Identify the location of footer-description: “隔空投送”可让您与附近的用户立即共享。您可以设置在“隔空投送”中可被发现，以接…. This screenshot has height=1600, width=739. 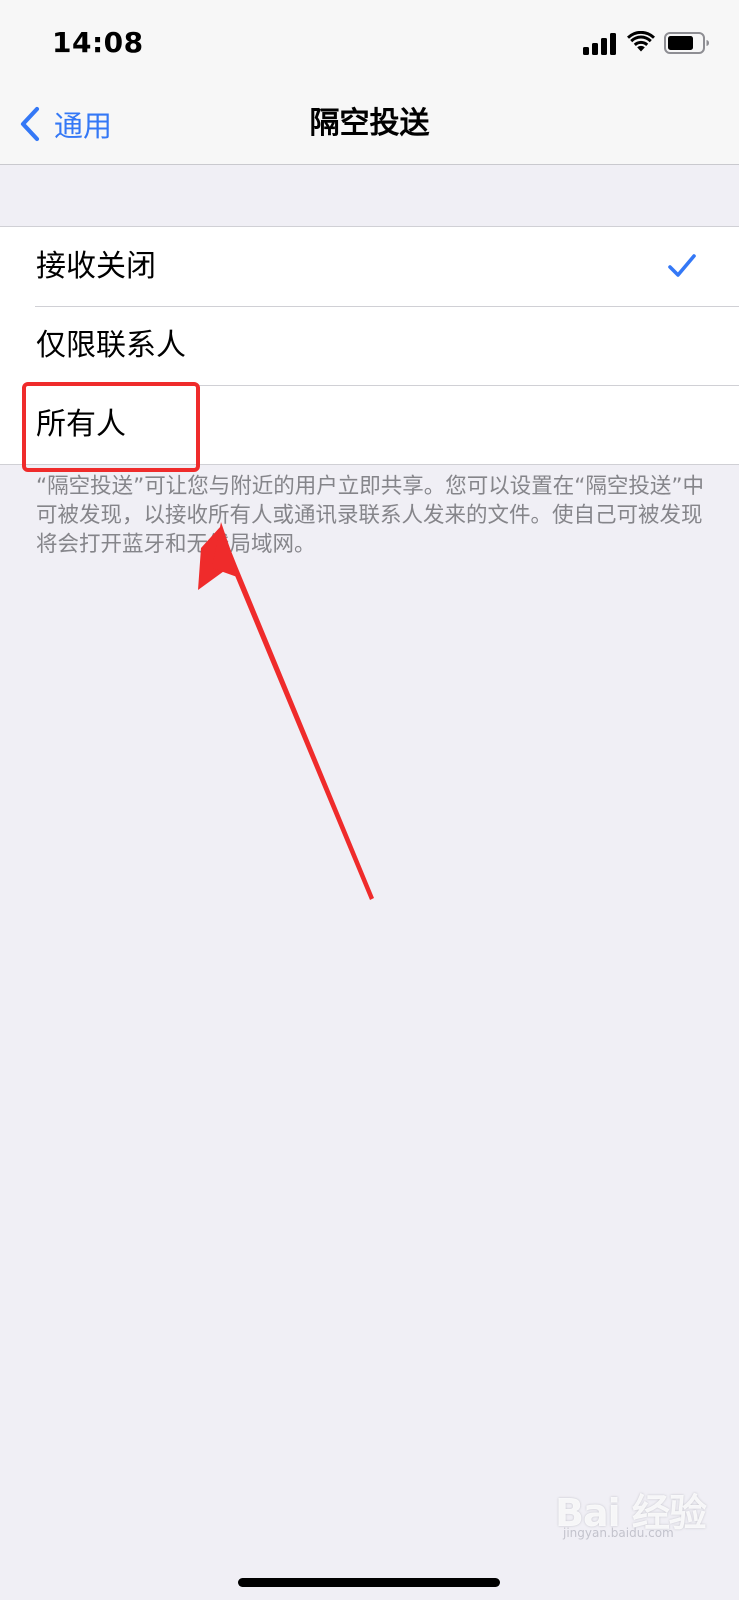
(370, 515).